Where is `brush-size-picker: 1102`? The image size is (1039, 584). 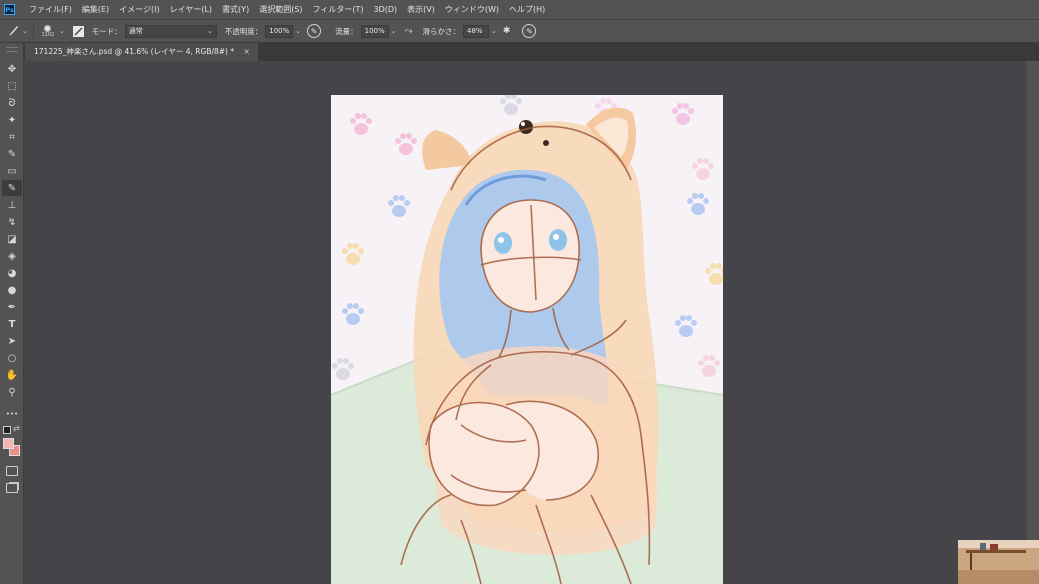
brush-size-picker: 1102 is located at coordinates (48, 31).